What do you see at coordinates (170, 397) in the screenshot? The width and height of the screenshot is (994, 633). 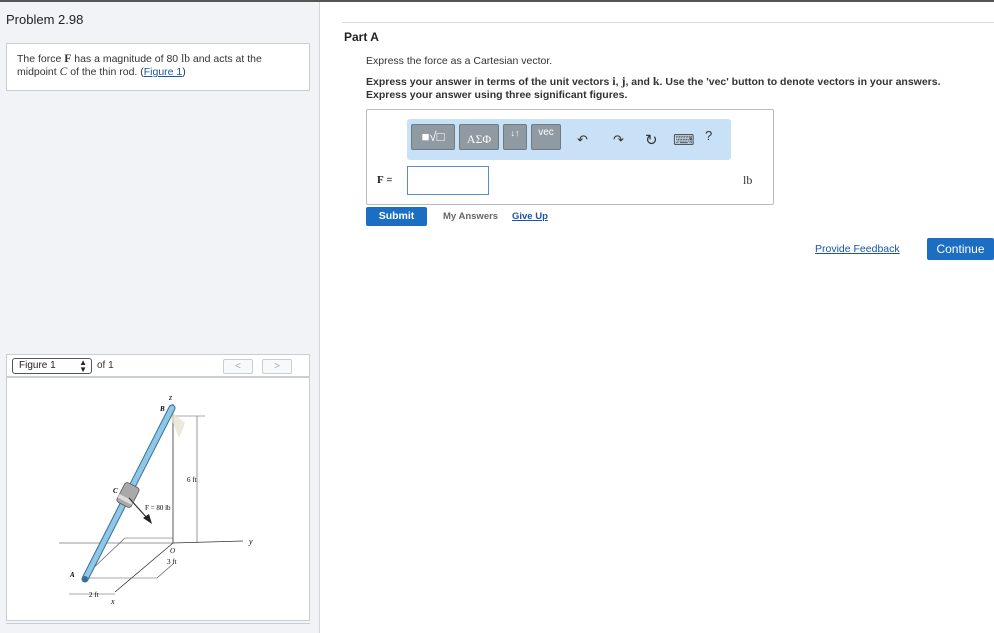 I see `label-z: z` at bounding box center [170, 397].